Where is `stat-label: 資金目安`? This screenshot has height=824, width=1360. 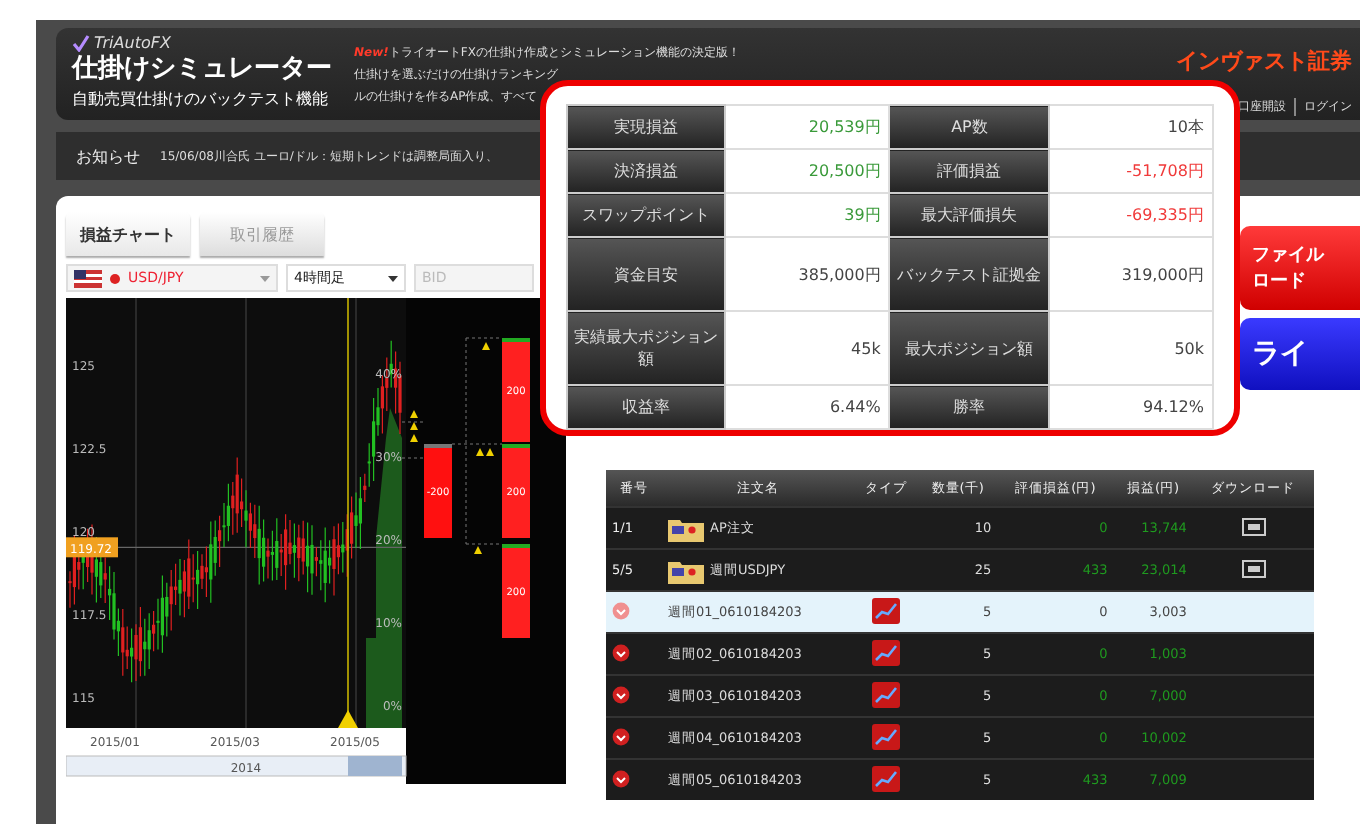 stat-label: 資金目安 is located at coordinates (646, 274).